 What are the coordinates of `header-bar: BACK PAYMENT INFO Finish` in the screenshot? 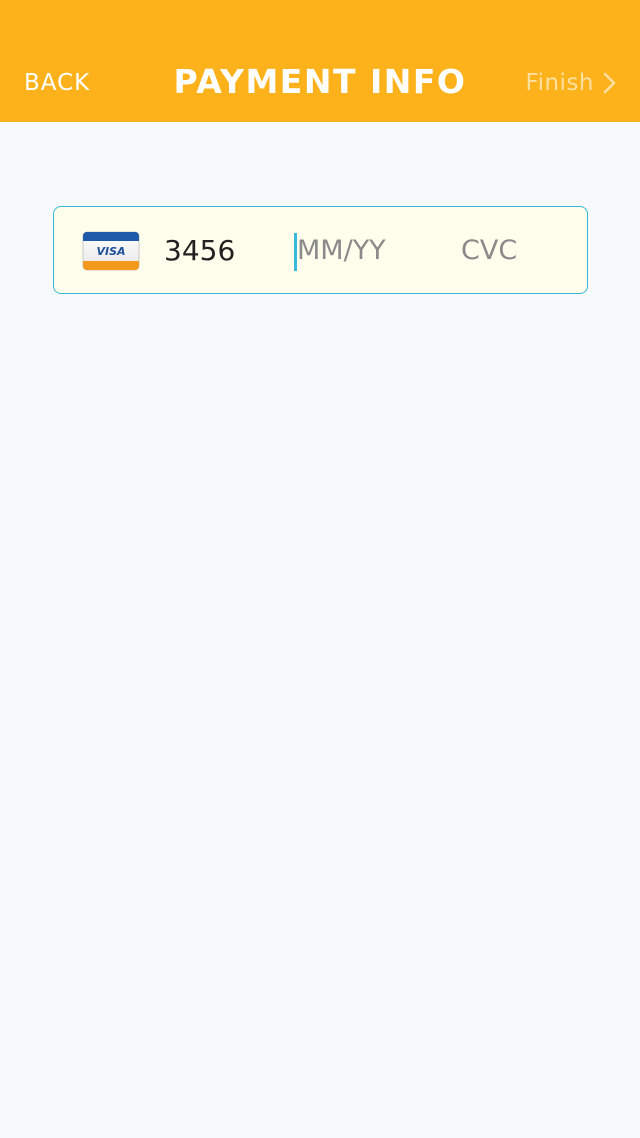 It's located at (320, 61).